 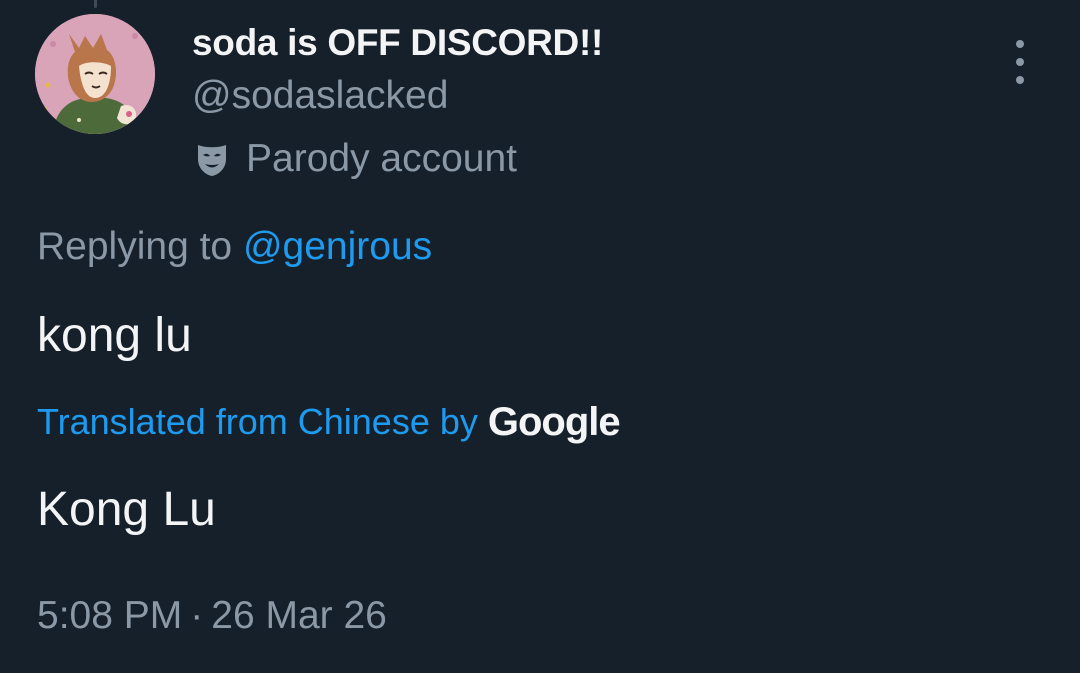 What do you see at coordinates (257, 422) in the screenshot?
I see `translation-link: Translated from Chinese by` at bounding box center [257, 422].